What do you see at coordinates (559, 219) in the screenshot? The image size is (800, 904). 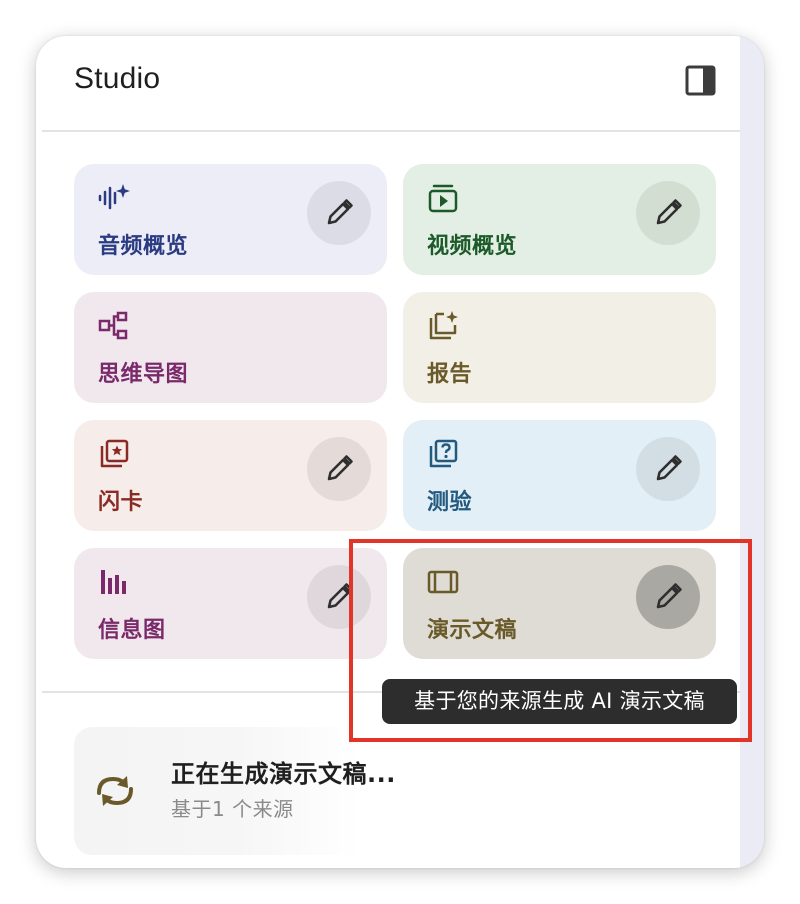 I see `tile-video-overview: 视频概览` at bounding box center [559, 219].